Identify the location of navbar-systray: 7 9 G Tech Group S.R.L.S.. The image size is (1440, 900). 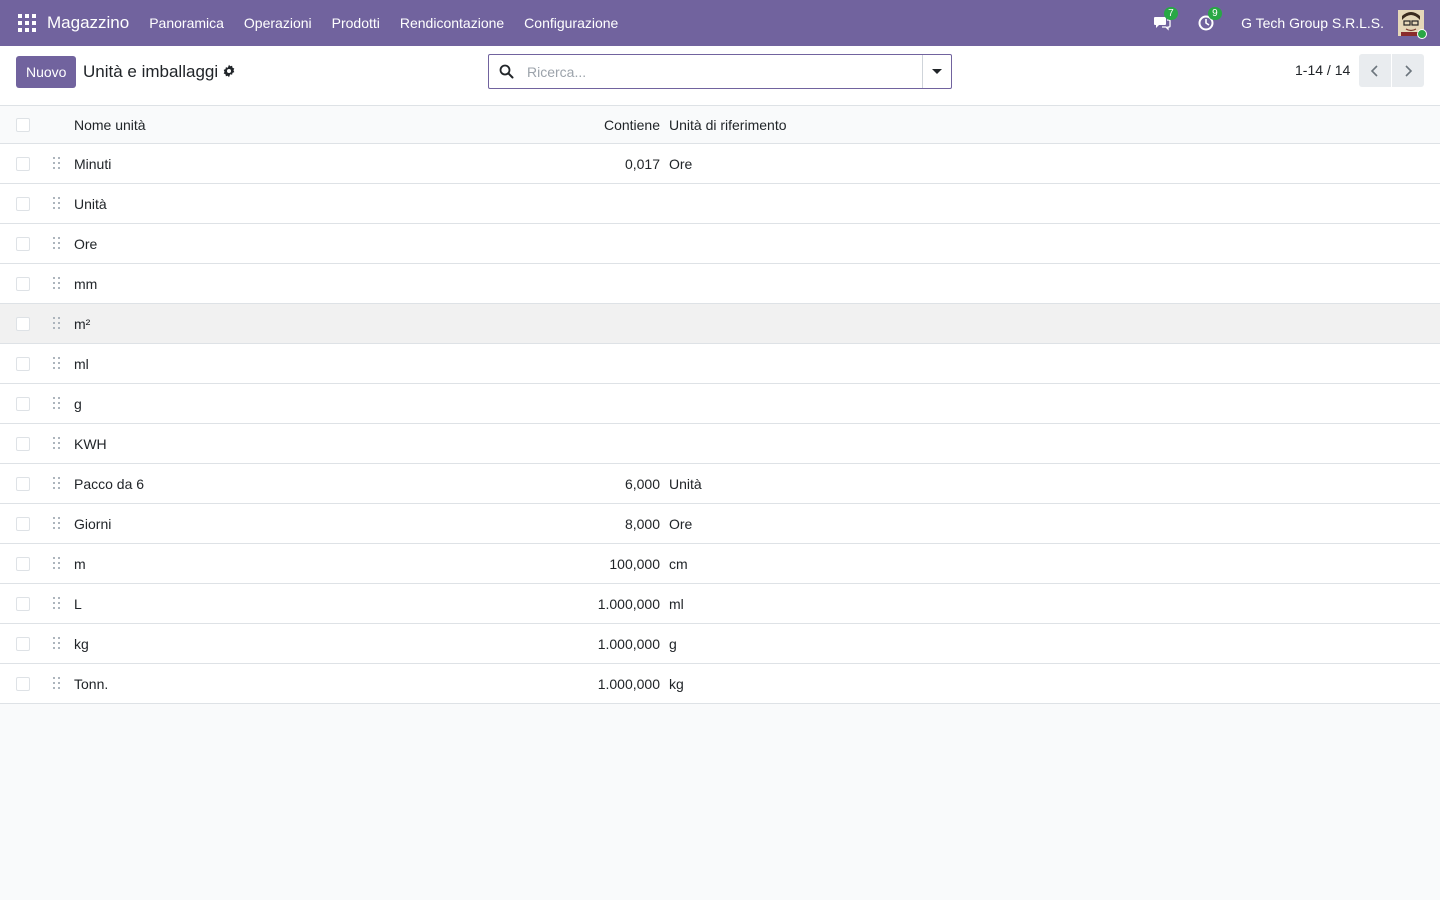
(1296, 23).